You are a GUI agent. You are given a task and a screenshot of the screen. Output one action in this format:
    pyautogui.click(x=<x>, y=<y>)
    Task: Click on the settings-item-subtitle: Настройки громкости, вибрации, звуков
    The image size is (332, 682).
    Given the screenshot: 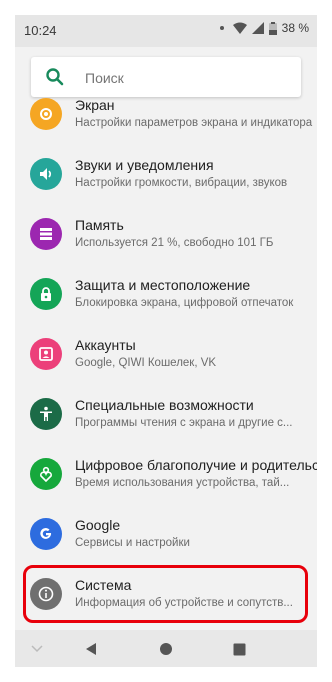 What is the action you would take?
    pyautogui.click(x=181, y=183)
    